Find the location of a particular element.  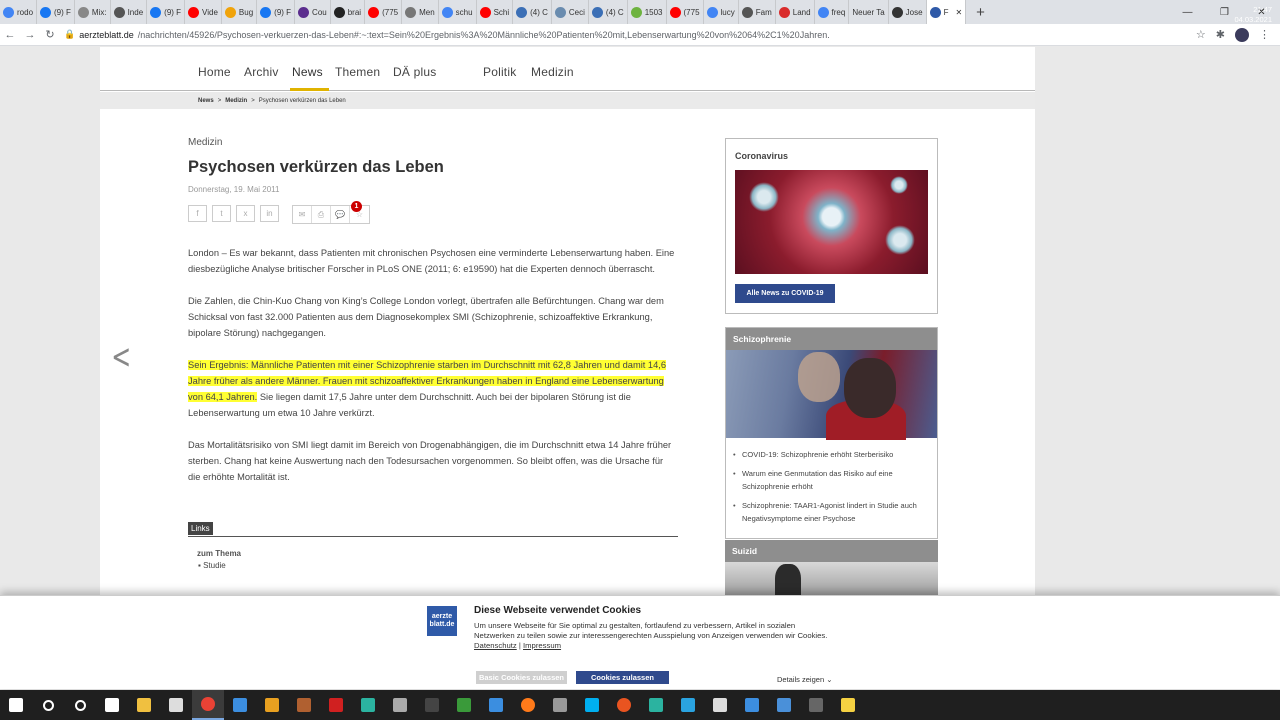

nav-news: News is located at coordinates (307, 72).